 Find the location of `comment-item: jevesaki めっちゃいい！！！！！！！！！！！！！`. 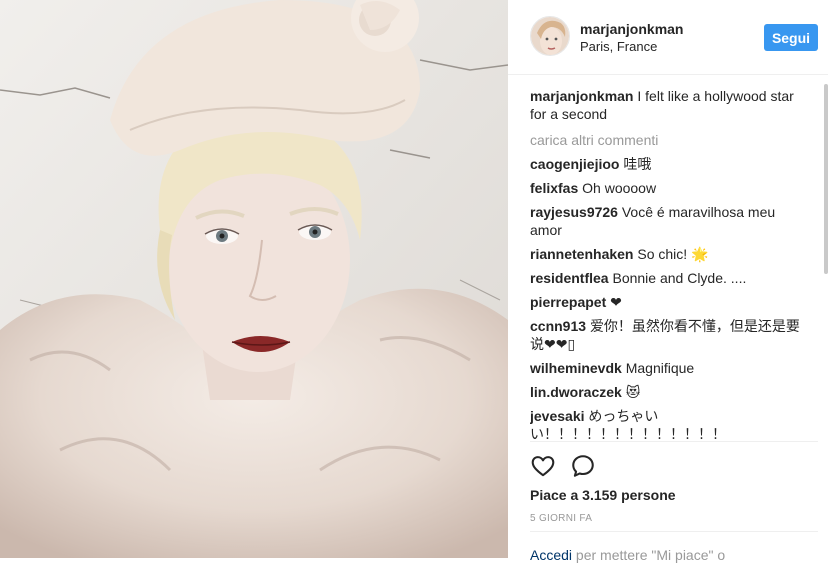

comment-item: jevesaki めっちゃいい！！！！！！！！！！！！！ is located at coordinates (665, 424).